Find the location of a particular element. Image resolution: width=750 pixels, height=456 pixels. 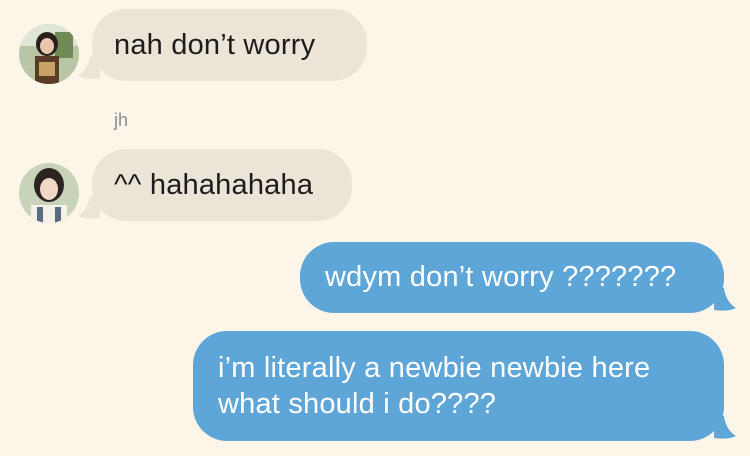

message-text-2: ^^ hahahahaha is located at coordinates (214, 185).